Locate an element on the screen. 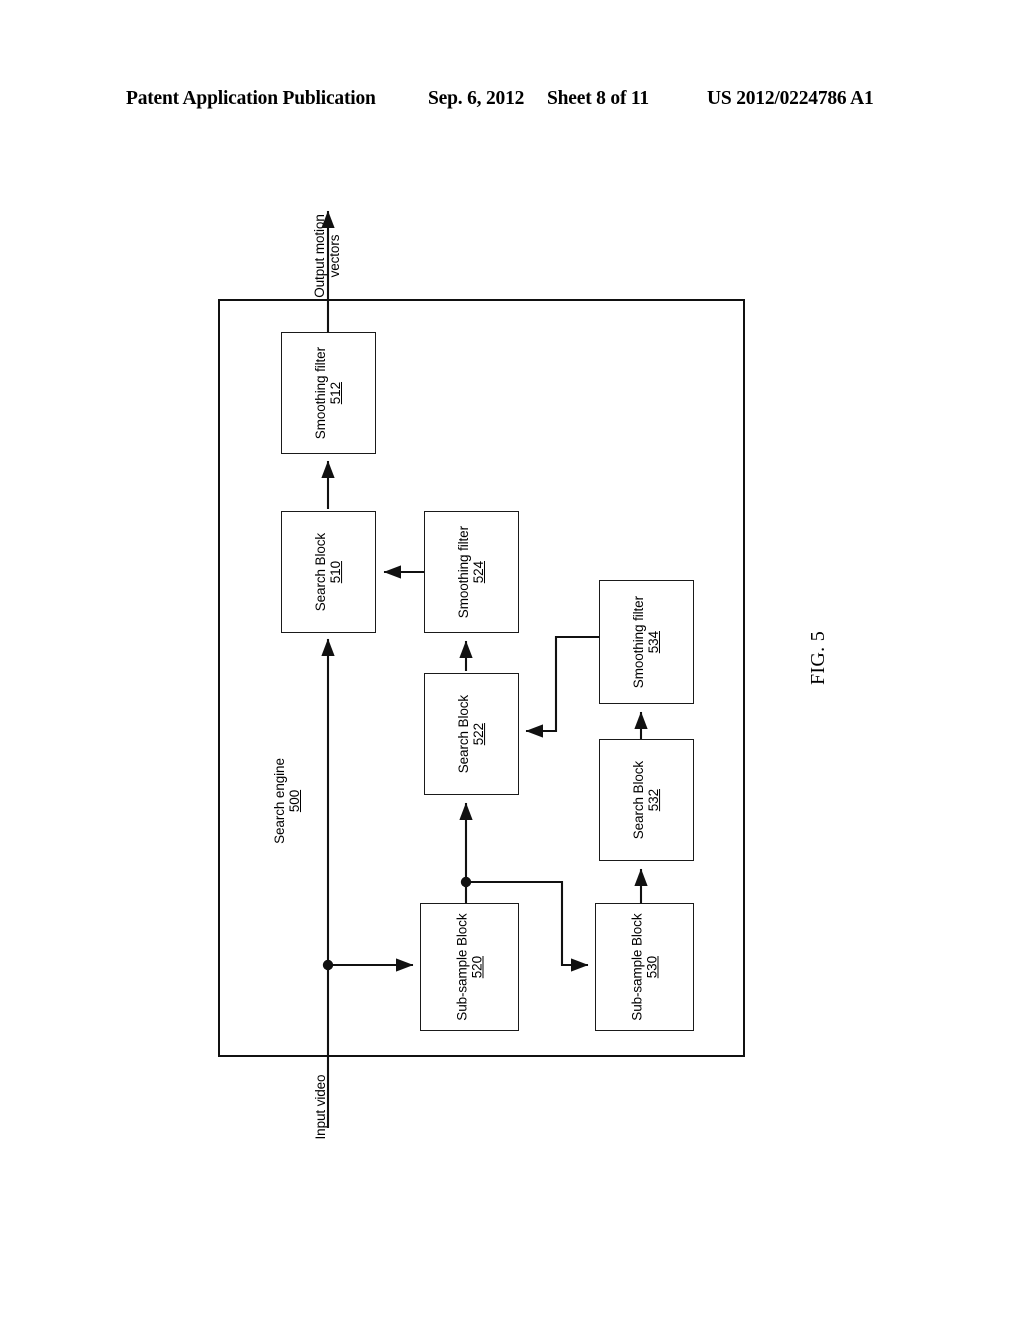 The height and width of the screenshot is (1320, 1024). block-search-block-522-label: Search Block 522 is located at coordinates (471, 734).